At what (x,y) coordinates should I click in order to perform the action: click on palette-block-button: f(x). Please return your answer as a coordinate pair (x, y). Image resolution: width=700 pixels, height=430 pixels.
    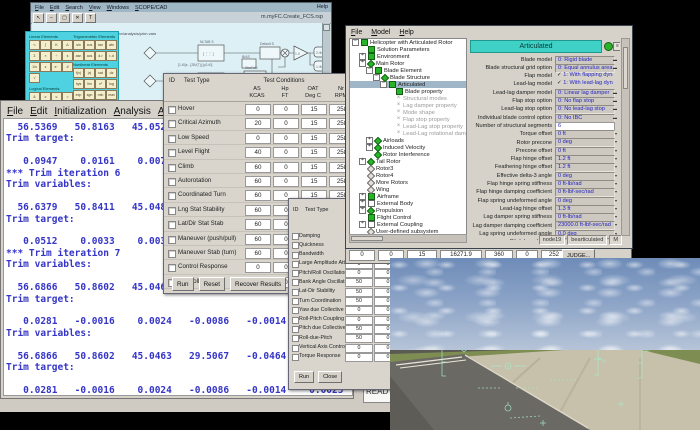
    Looking at the image, I should click on (78, 73).